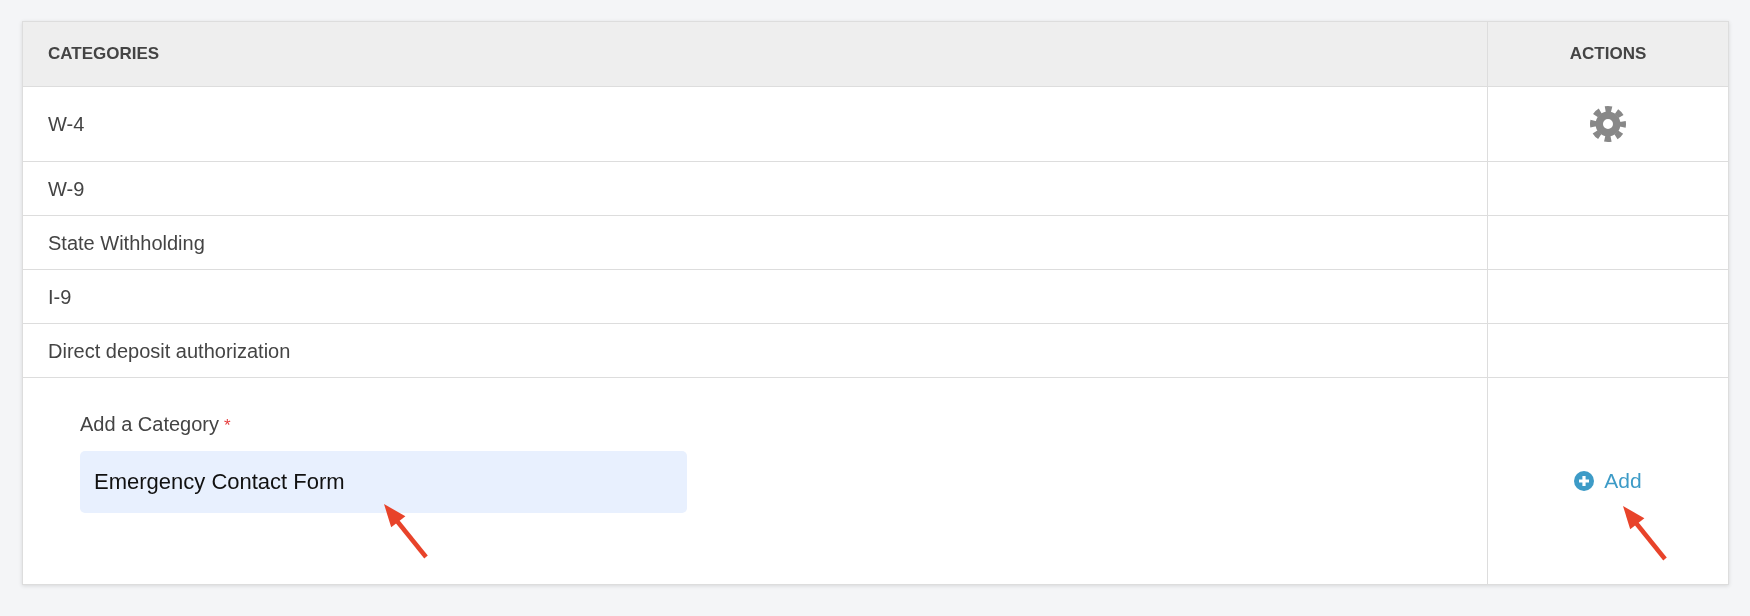  Describe the element at coordinates (66, 189) in the screenshot. I see `table-cell-text: W-9` at that location.